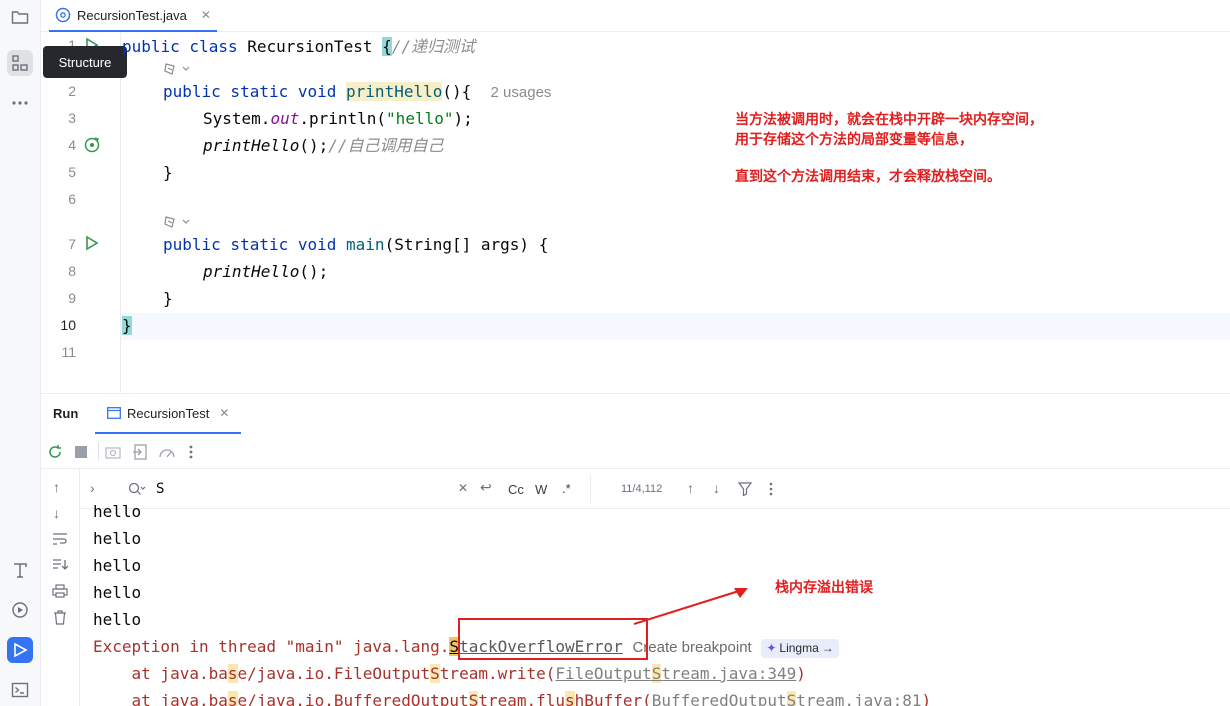 Image resolution: width=1230 pixels, height=706 pixels. I want to click on regex-toggle: .*, so click(566, 488).